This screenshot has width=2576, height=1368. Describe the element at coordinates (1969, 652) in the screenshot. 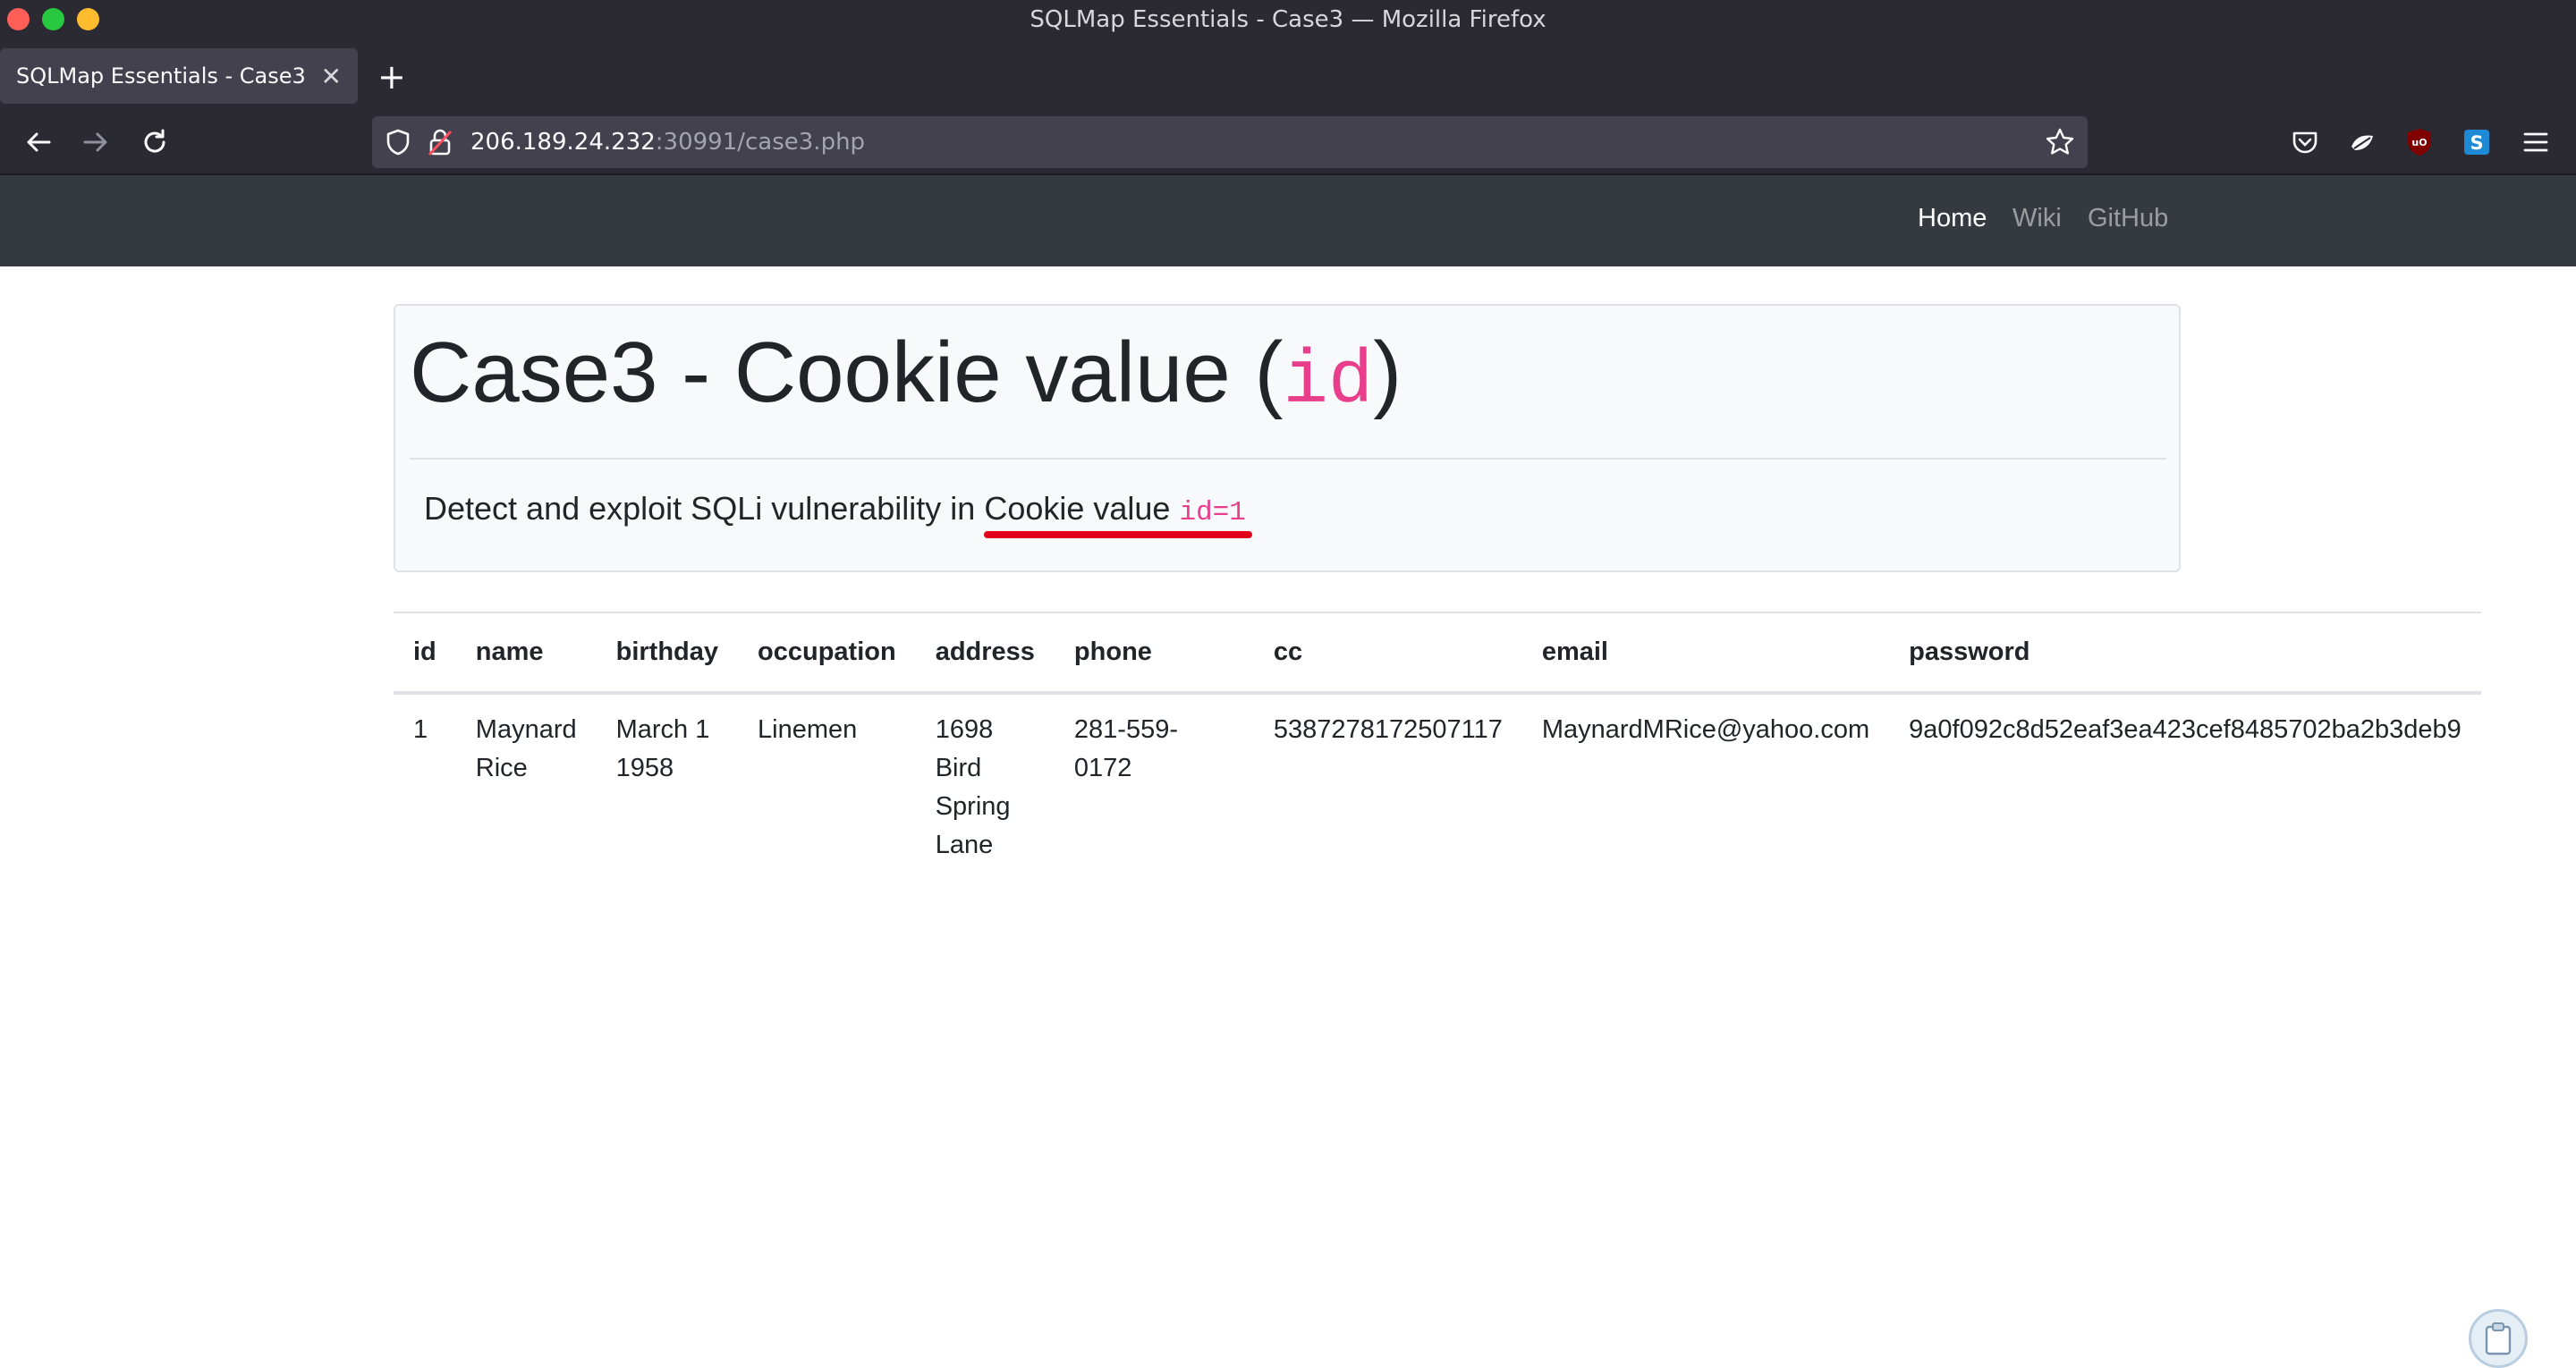

I see `column-header-password: password` at that location.